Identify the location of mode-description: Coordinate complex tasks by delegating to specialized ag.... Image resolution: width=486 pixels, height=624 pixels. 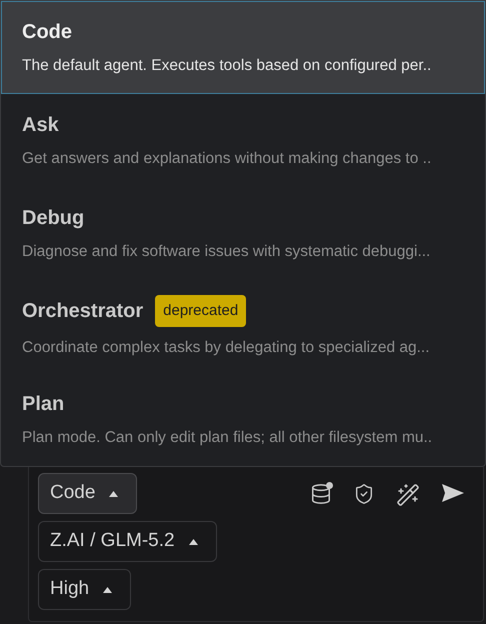
(226, 348).